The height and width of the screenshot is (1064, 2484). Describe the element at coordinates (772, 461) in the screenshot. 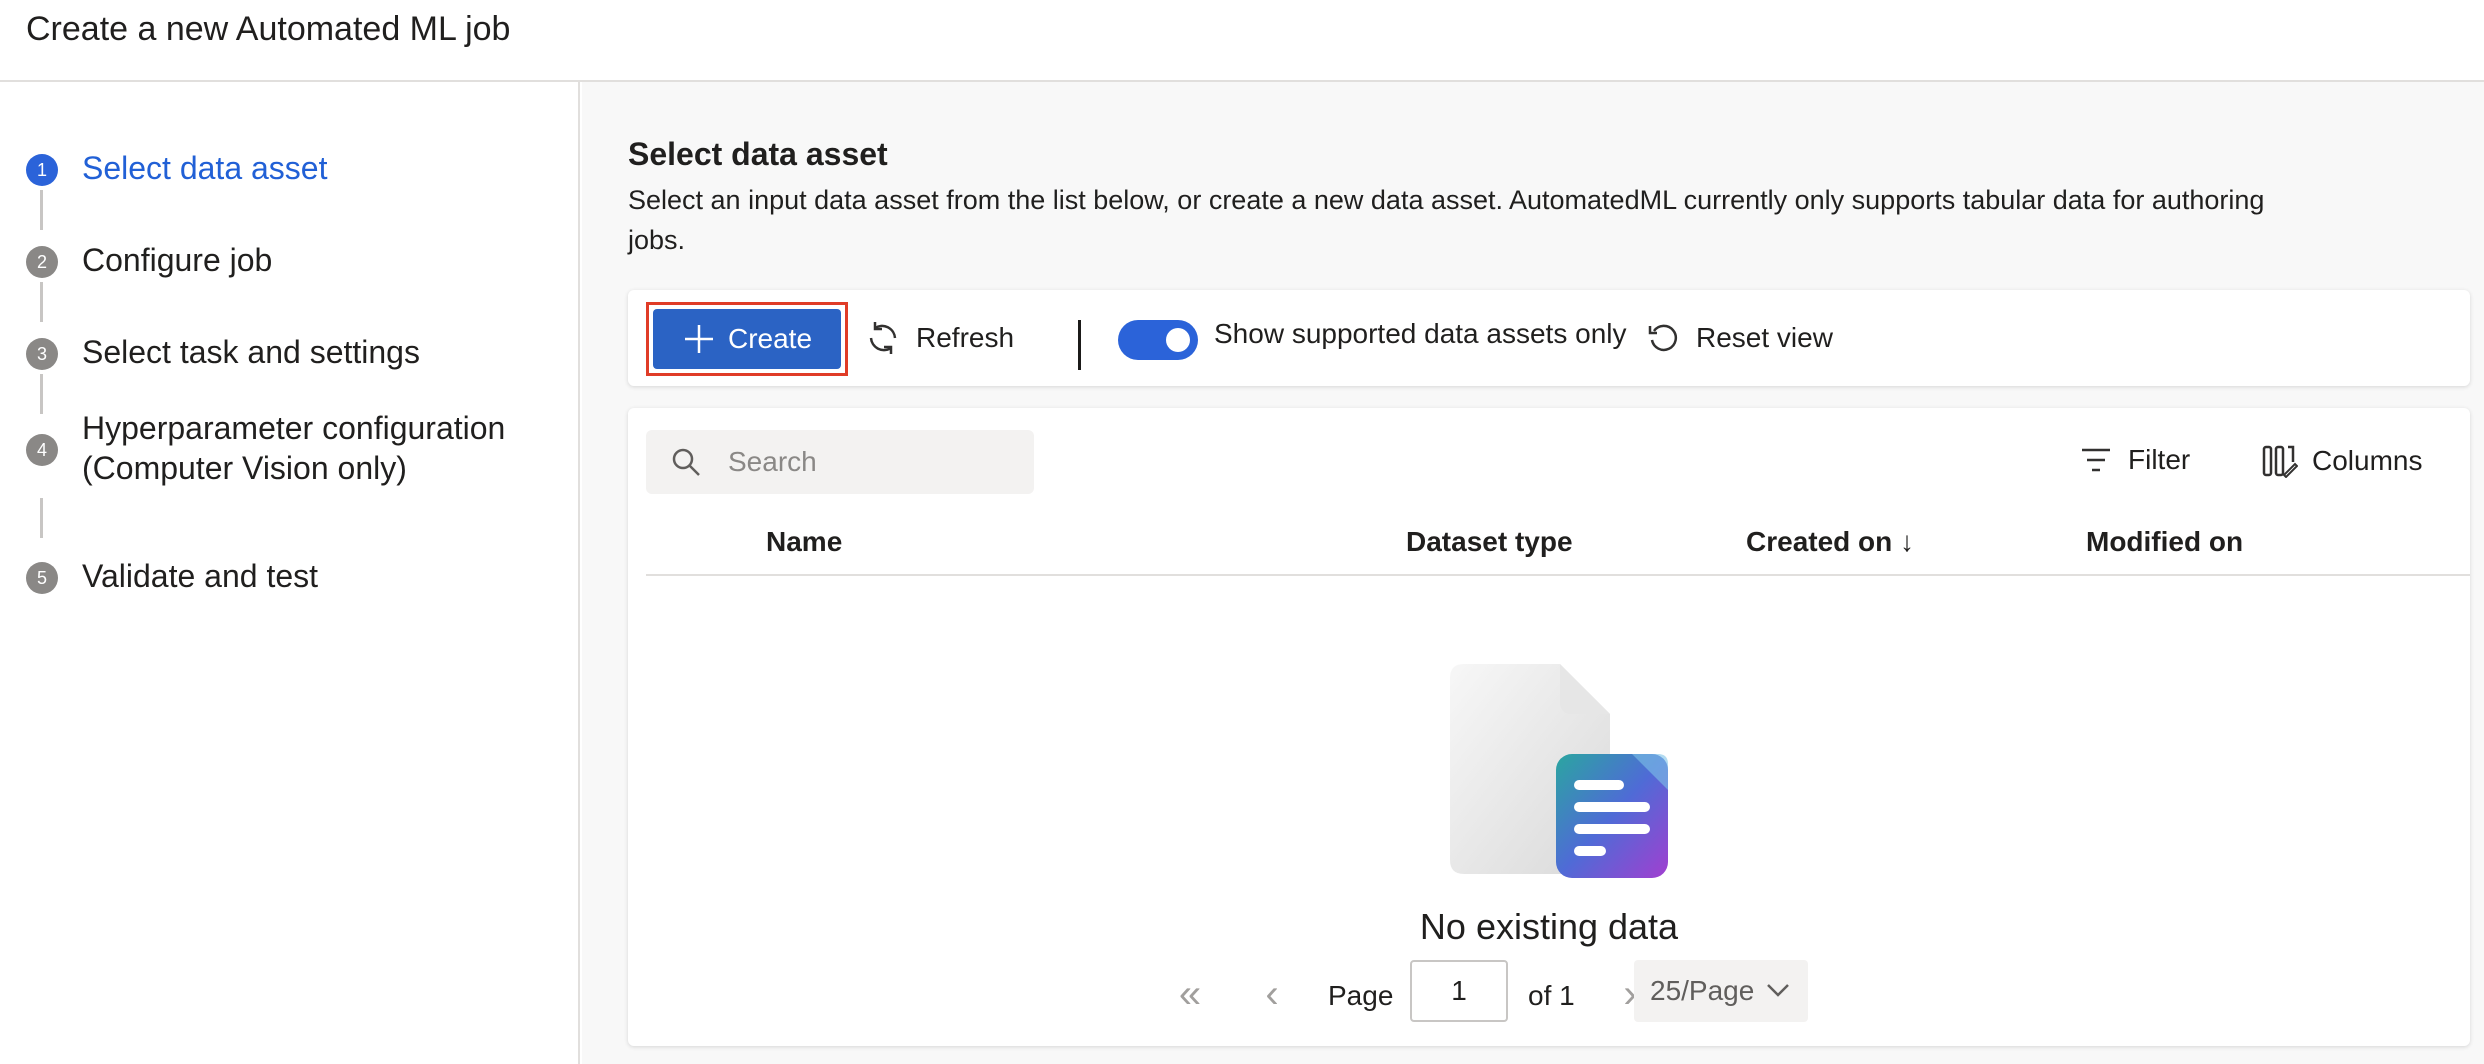

I see `search-placeholder: Search` at that location.